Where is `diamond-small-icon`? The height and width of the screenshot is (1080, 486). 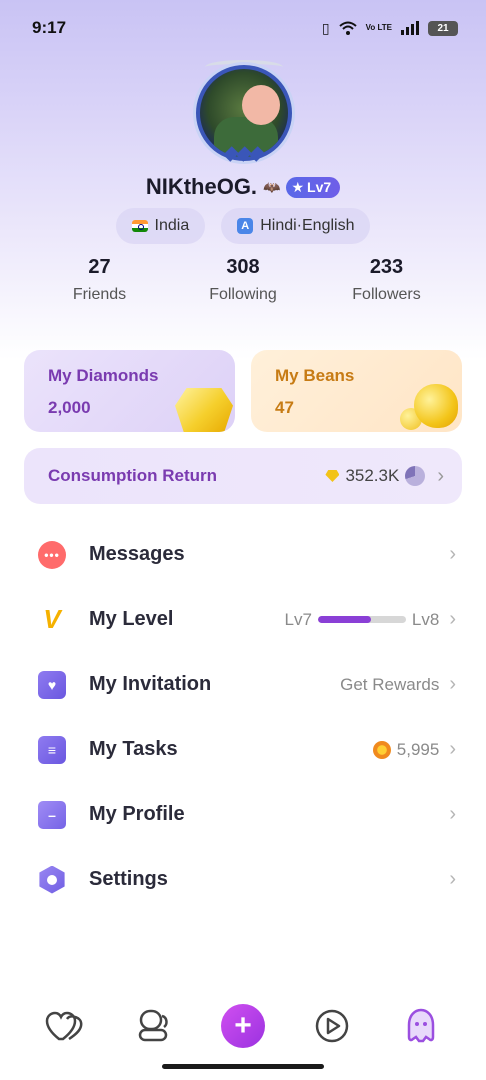
diamond-small-icon is located at coordinates (332, 476).